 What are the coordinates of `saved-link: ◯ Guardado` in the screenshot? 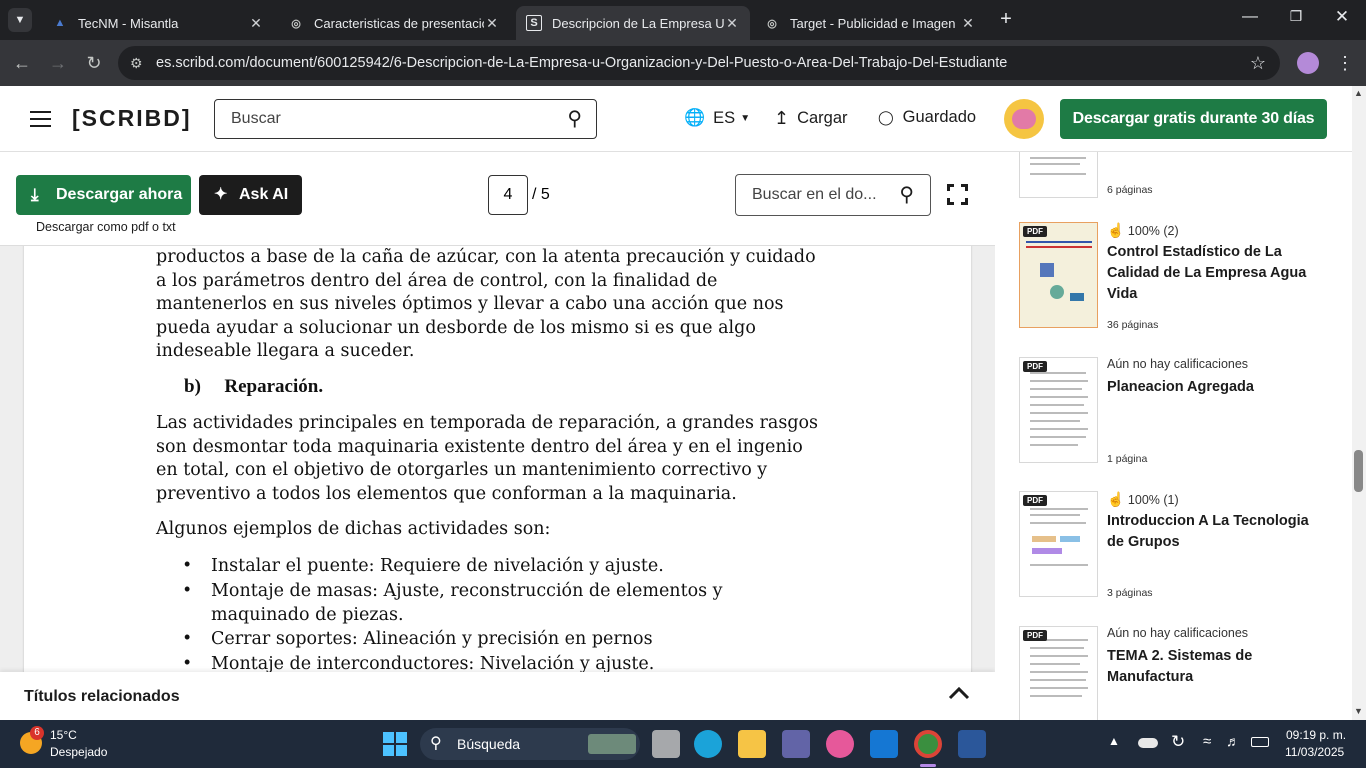 It's located at (927, 117).